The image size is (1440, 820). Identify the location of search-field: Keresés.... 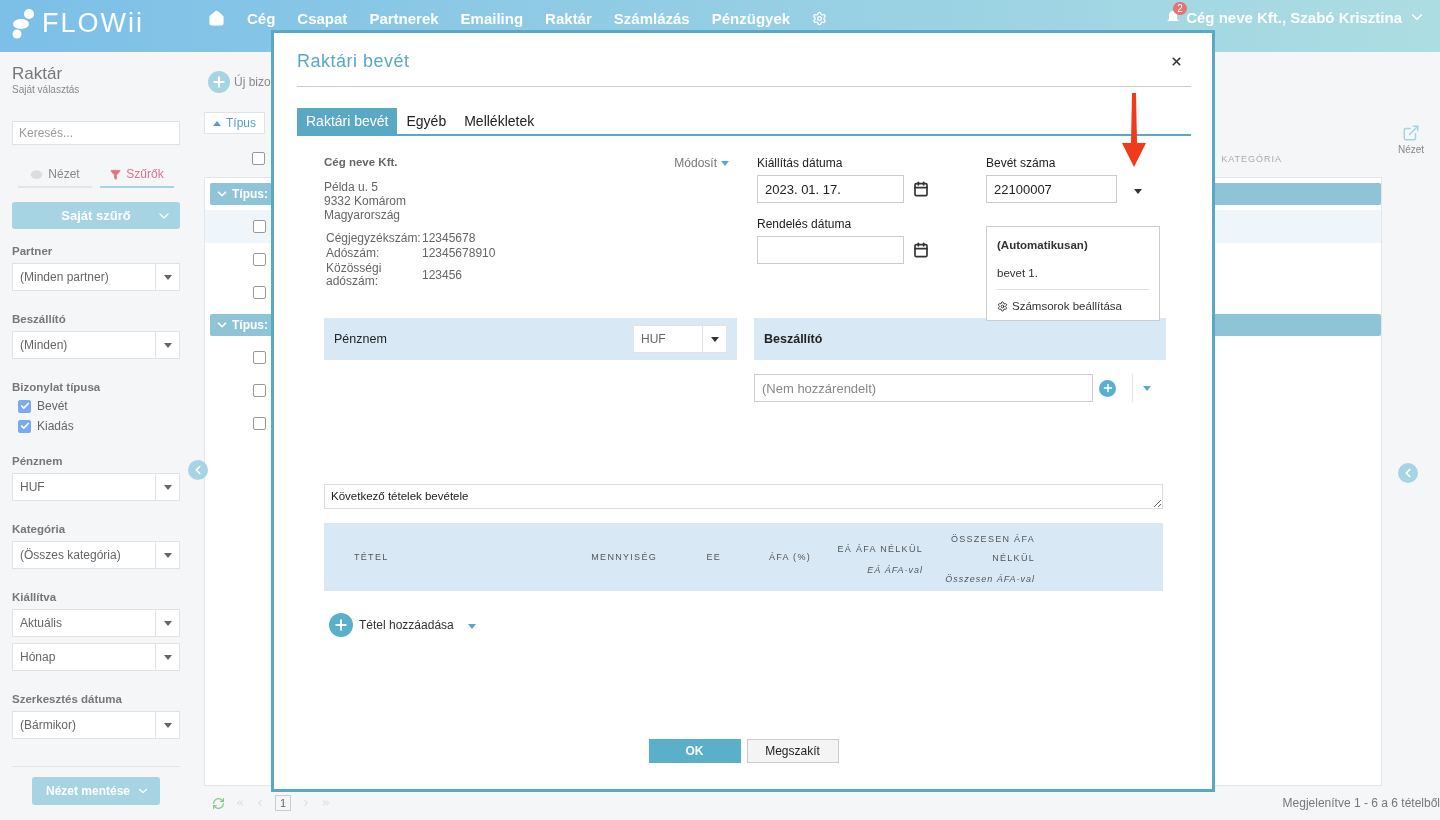
(96, 133).